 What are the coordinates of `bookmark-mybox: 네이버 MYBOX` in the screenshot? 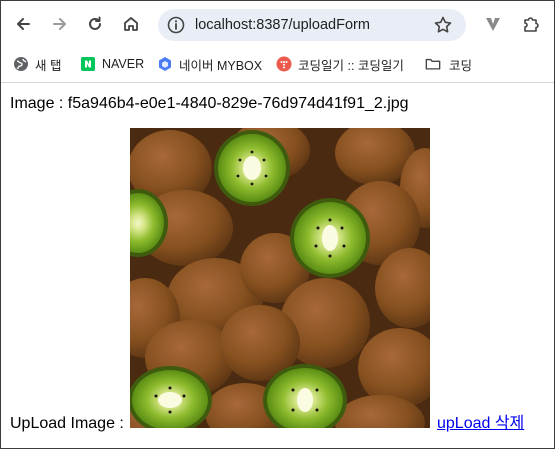 It's located at (209, 64).